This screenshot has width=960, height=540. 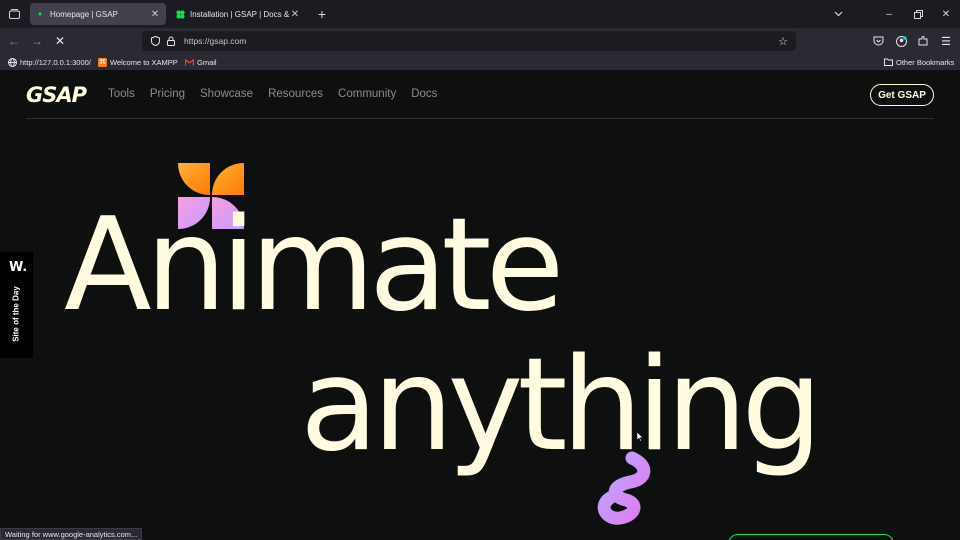 I want to click on shield-icon, so click(x=155, y=41).